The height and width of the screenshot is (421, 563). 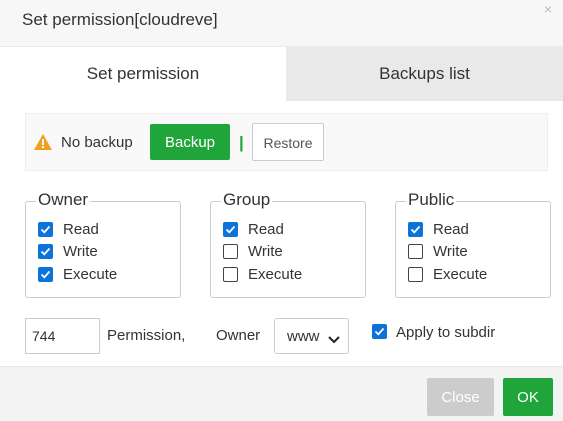 I want to click on backup-status-text: No backup, so click(x=97, y=142).